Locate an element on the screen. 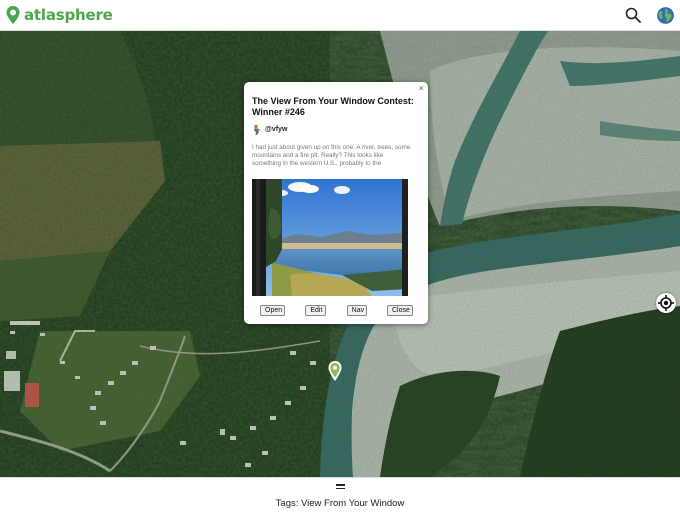 The width and height of the screenshot is (680, 512). globe-icon is located at coordinates (665, 15).